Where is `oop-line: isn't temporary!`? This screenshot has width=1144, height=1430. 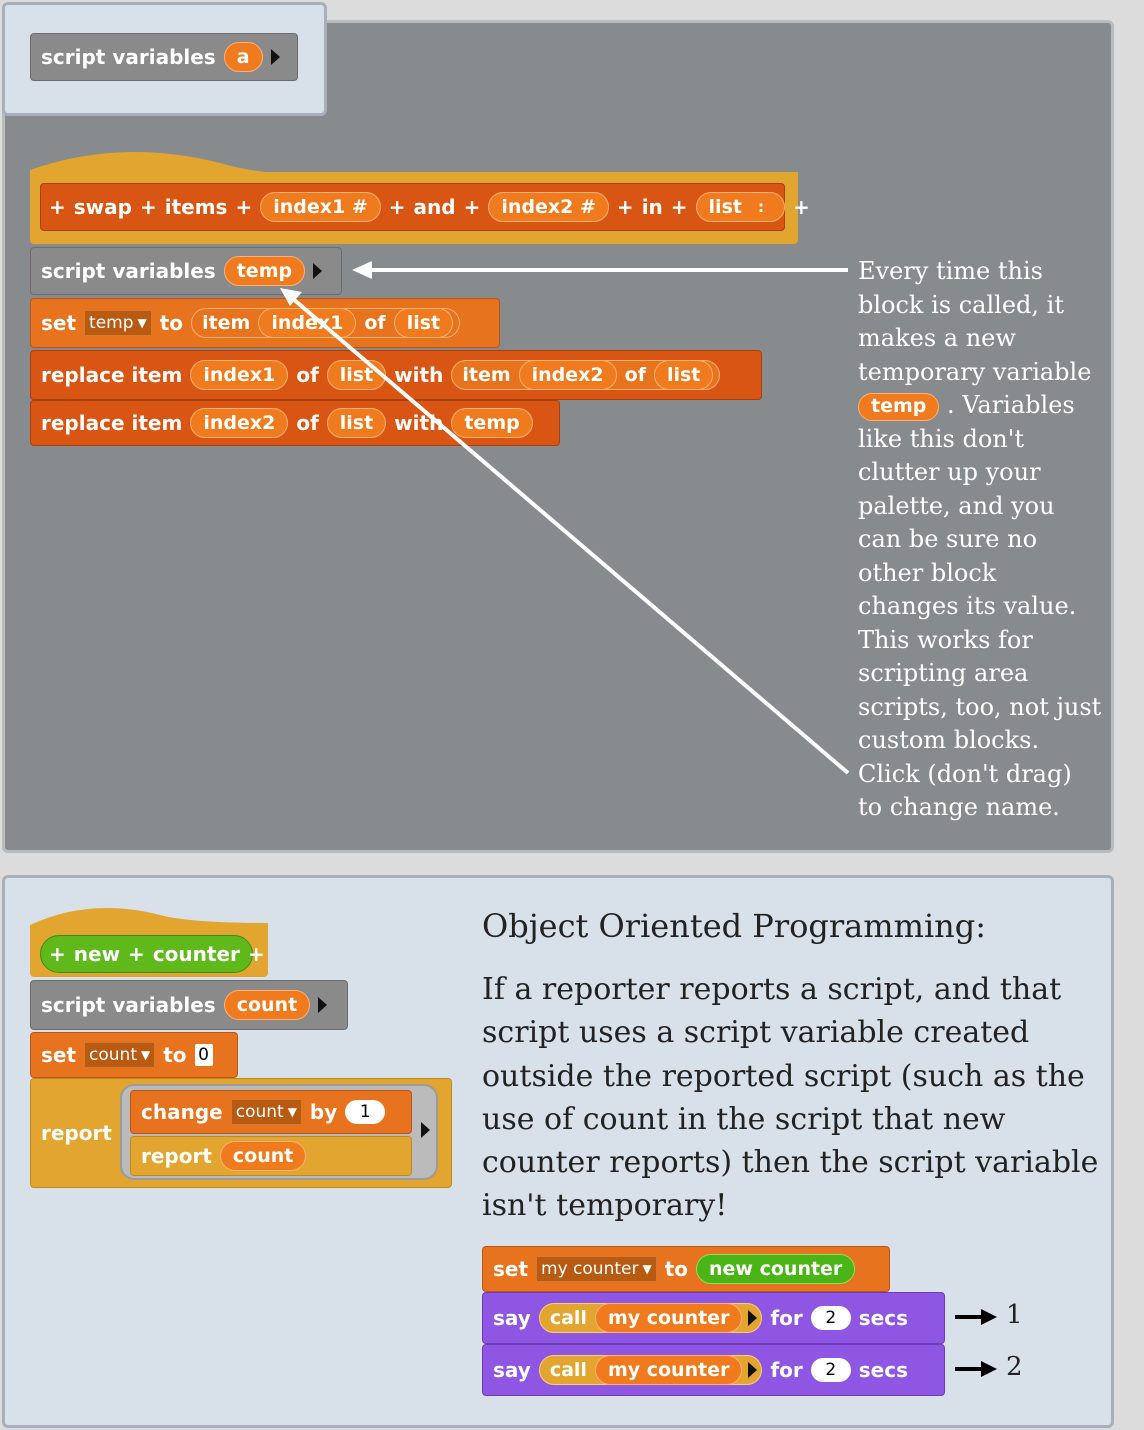
oop-line: isn't temporary! is located at coordinates (605, 1206).